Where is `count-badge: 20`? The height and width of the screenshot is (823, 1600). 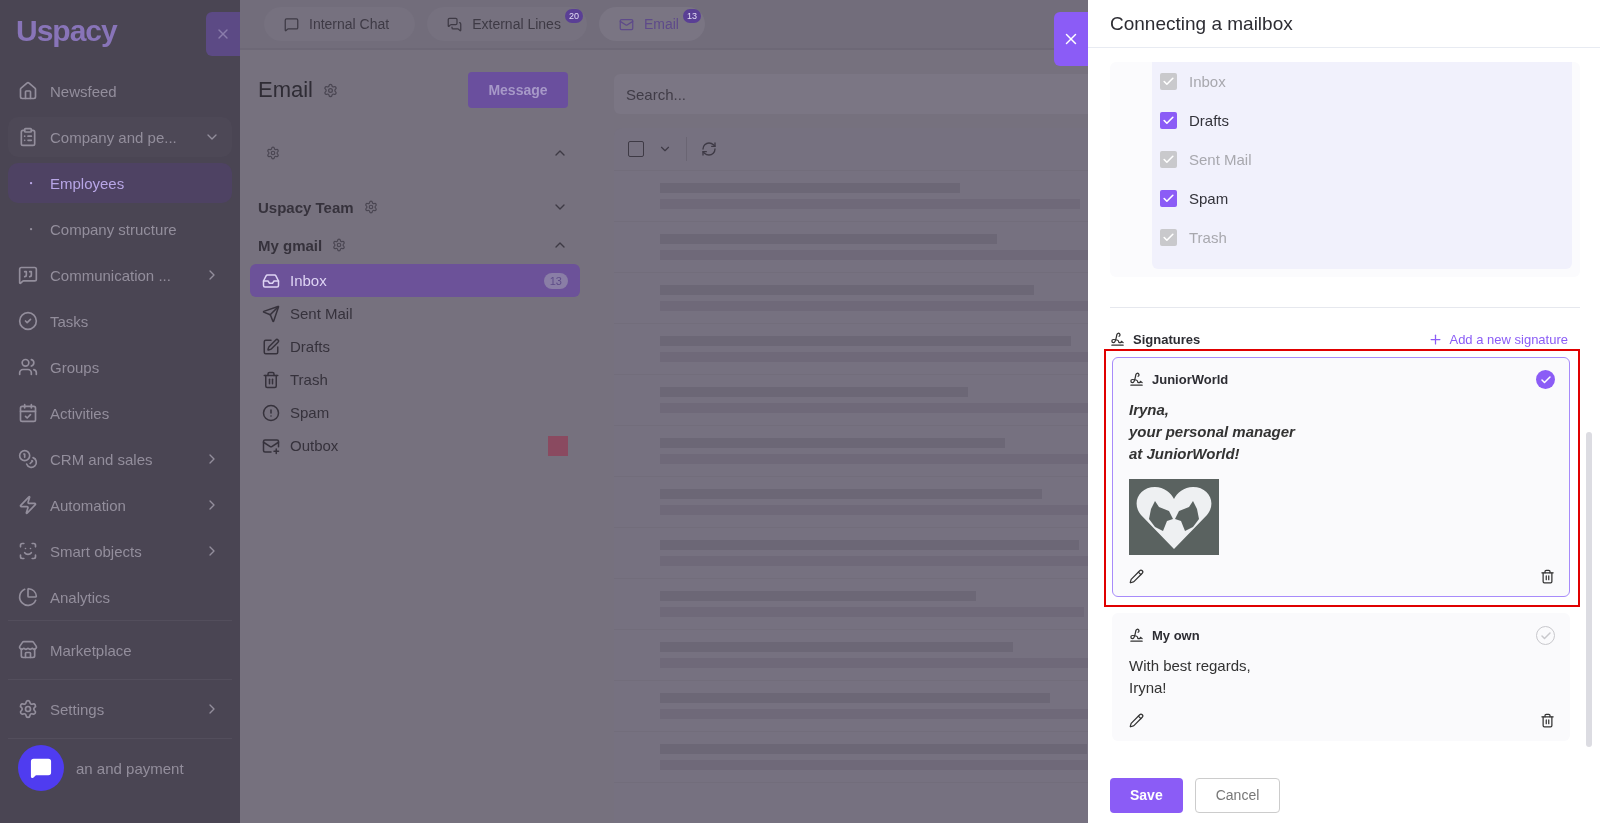
count-badge: 20 is located at coordinates (573, 16).